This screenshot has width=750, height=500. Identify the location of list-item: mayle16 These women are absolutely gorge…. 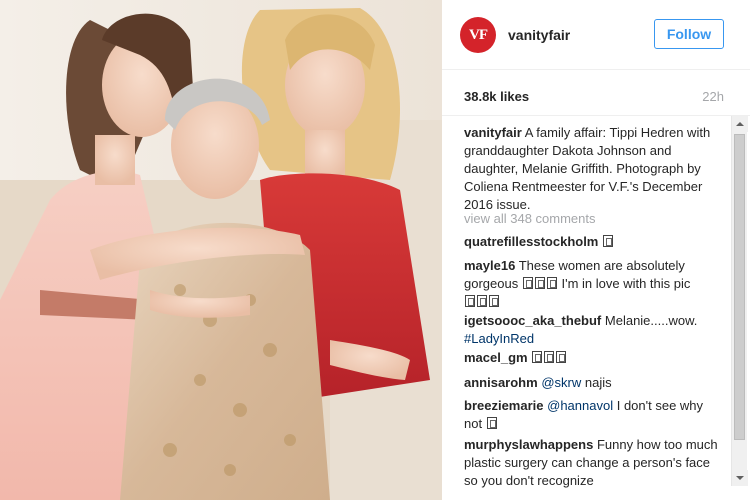
(594, 284).